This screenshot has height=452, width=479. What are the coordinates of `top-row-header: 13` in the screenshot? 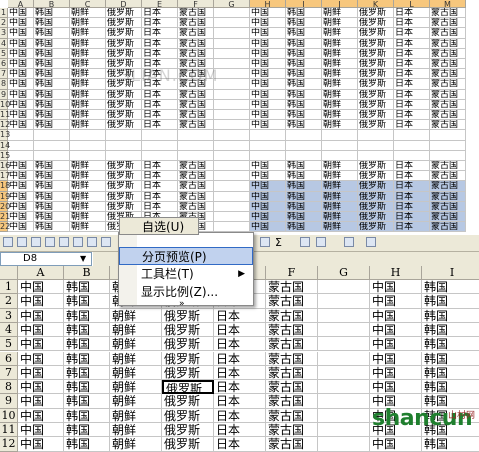 It's located at (5, 135).